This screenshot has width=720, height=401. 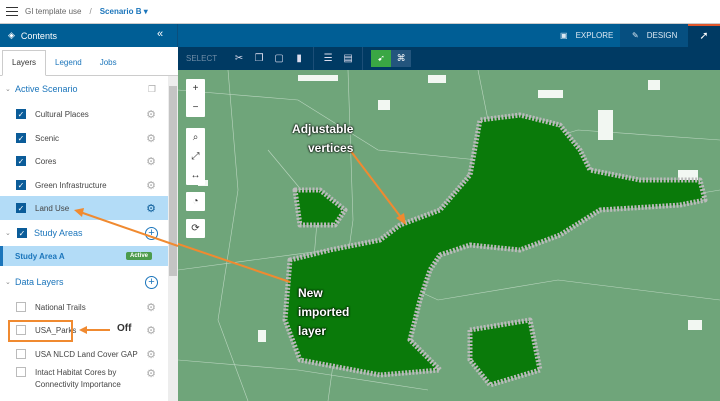 What do you see at coordinates (505, 352) in the screenshot?
I see `small-polygon` at bounding box center [505, 352].